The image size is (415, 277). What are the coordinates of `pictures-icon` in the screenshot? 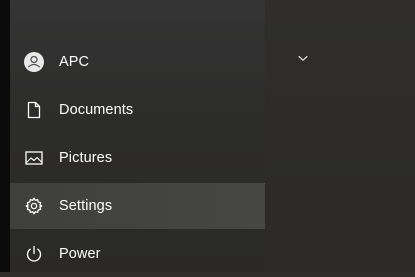 It's located at (34, 158).